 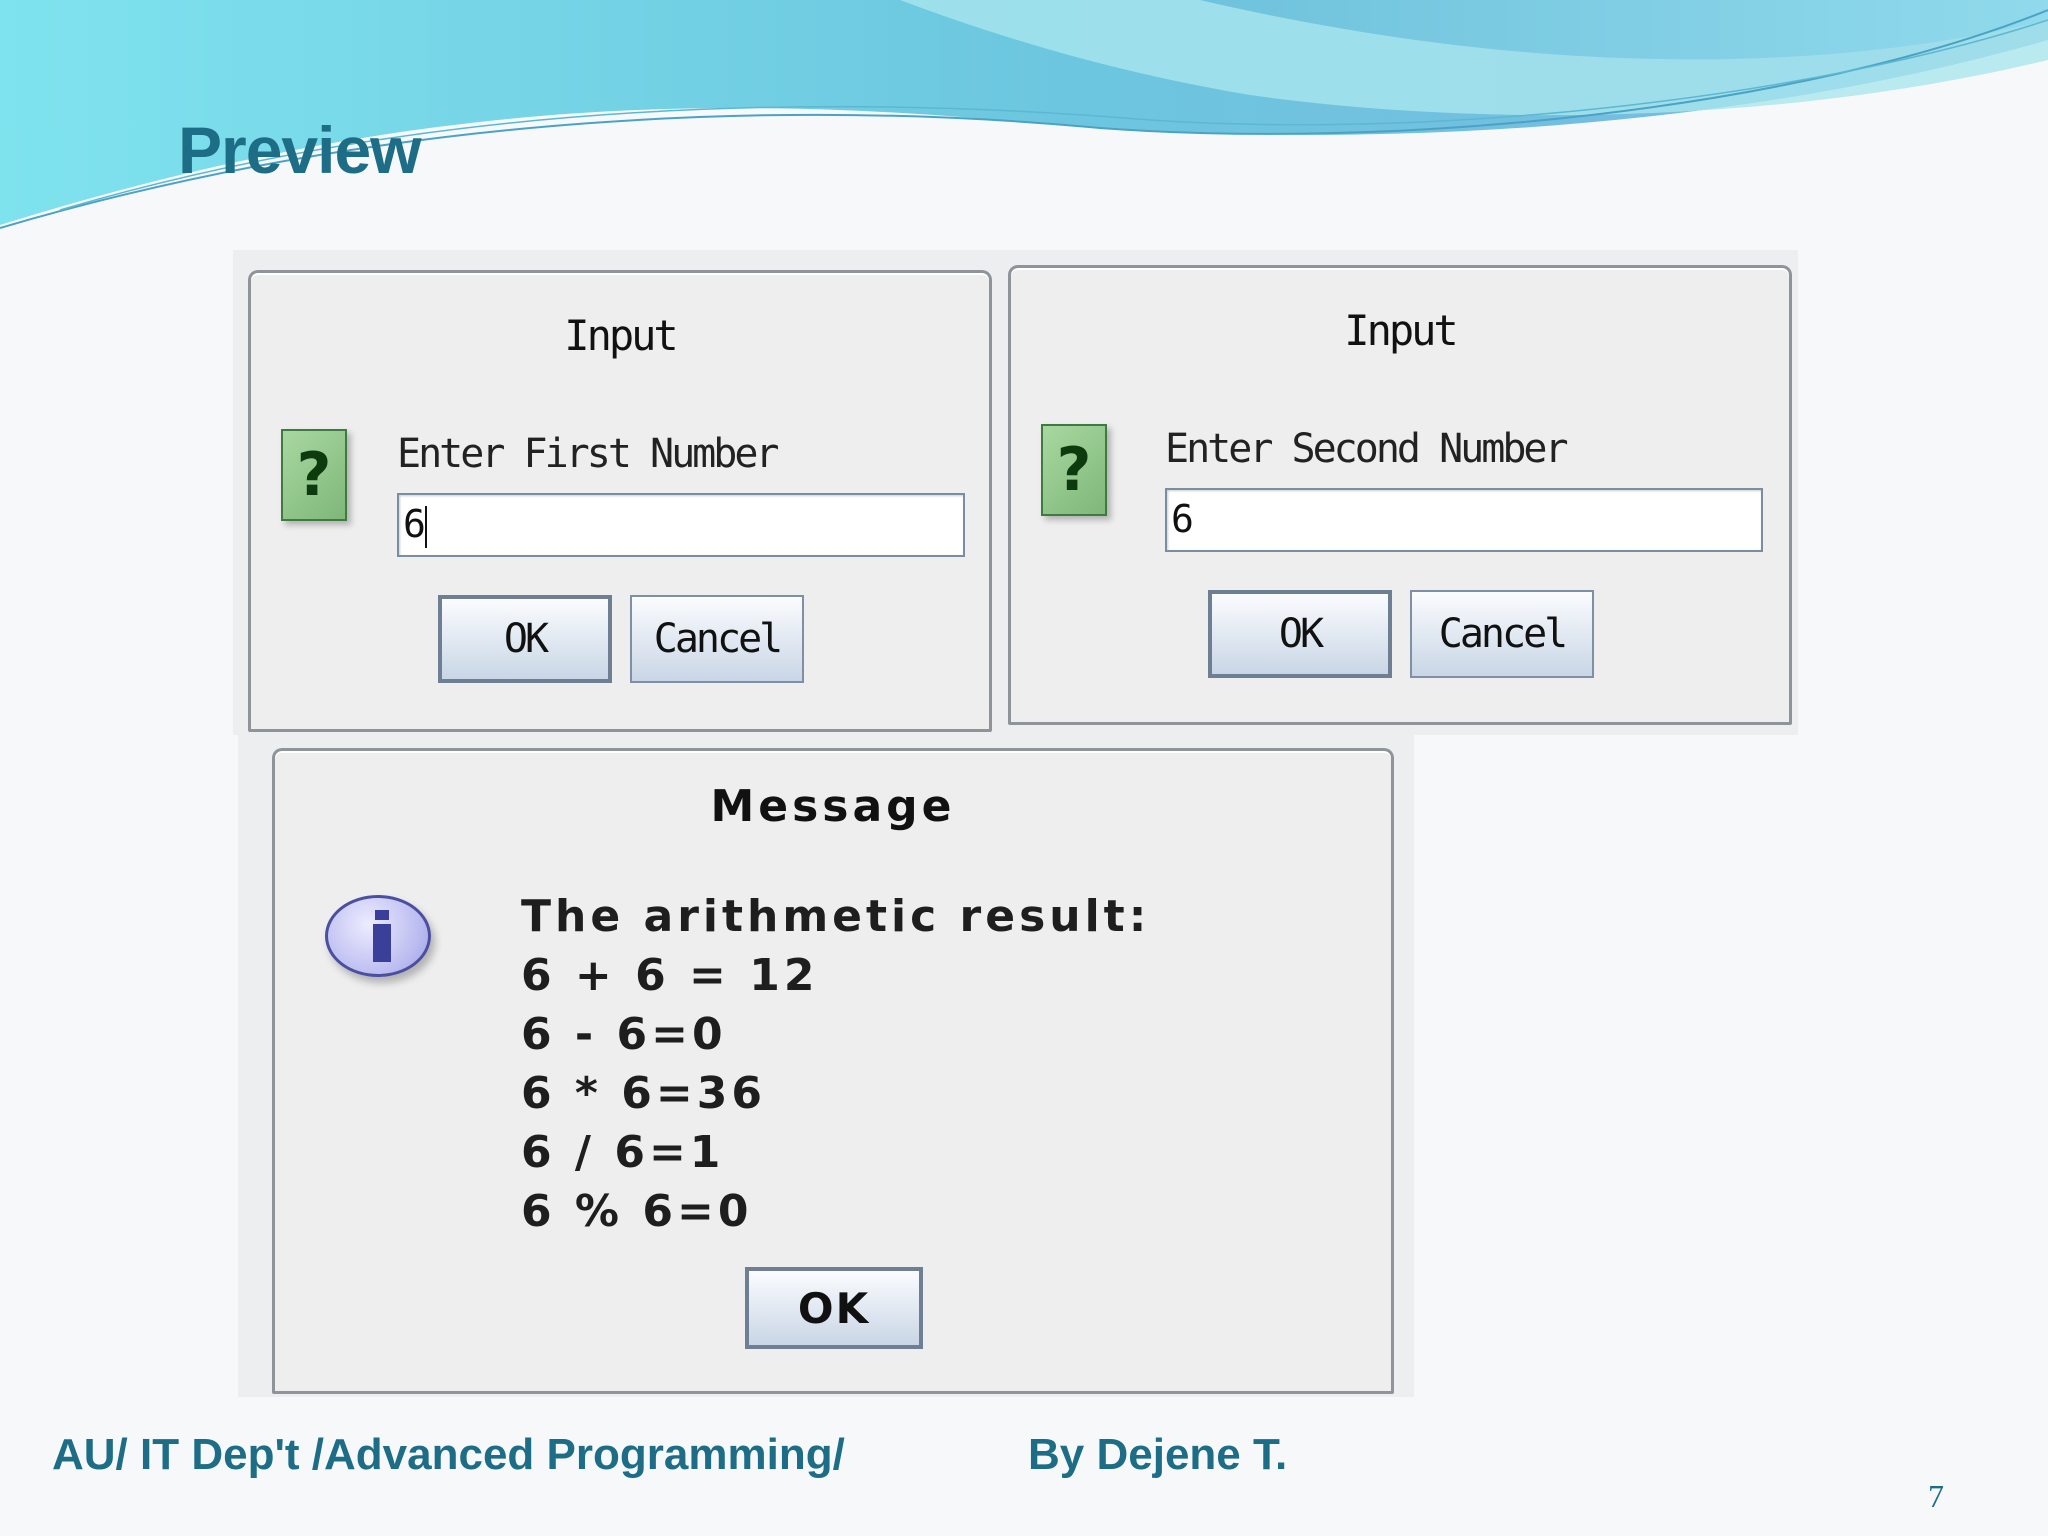 I want to click on input-dialog-first: Input ? Enter First Number 6 OK Cancel, so click(x=620, y=501).